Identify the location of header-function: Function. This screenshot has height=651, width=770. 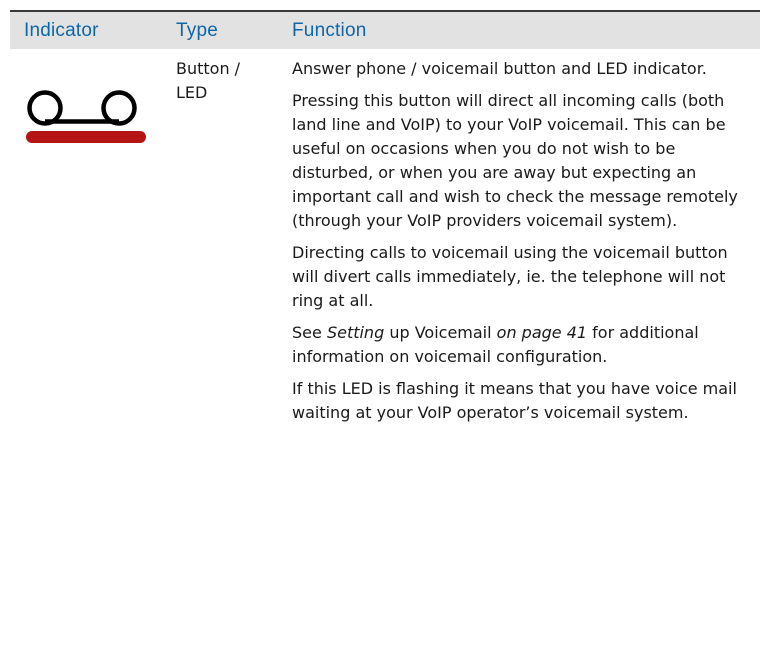
(329, 30).